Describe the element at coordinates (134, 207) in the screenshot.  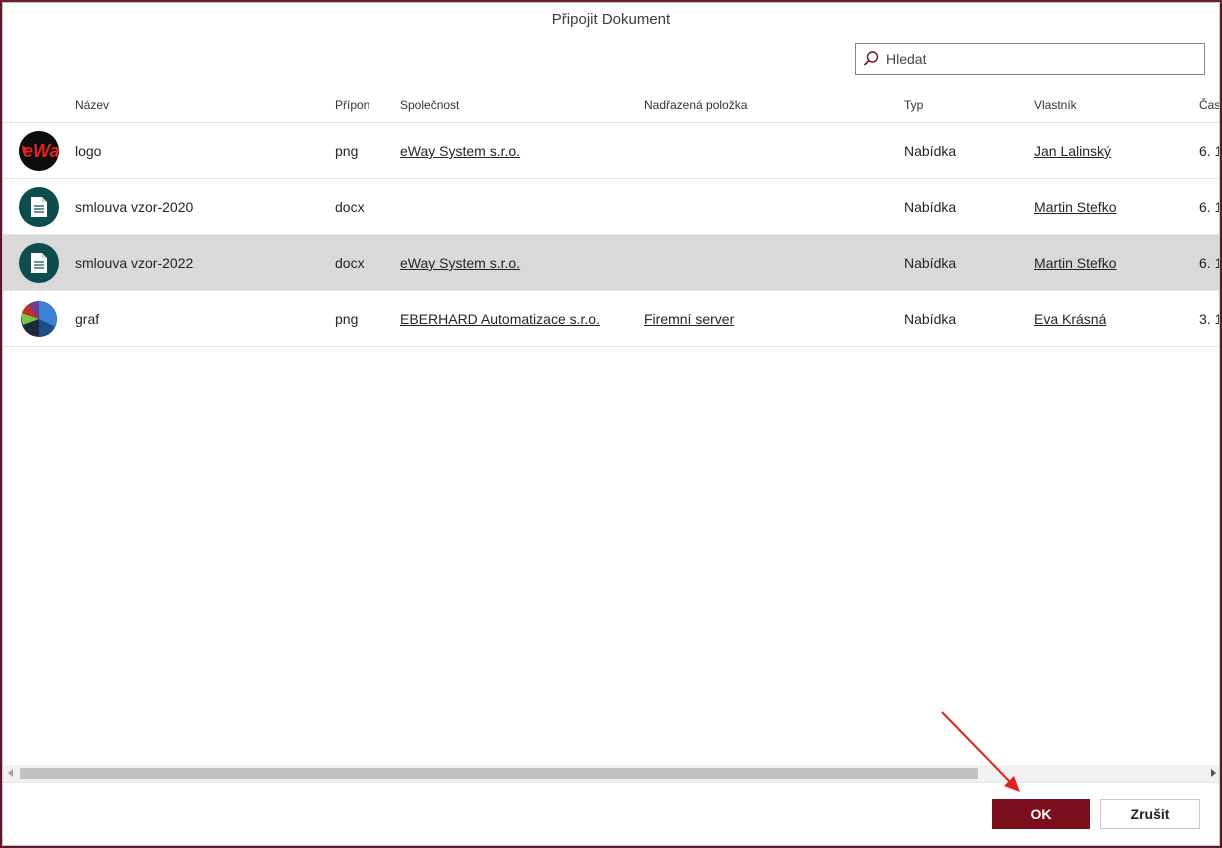
I see `document-name: smlouva vzor-2020` at that location.